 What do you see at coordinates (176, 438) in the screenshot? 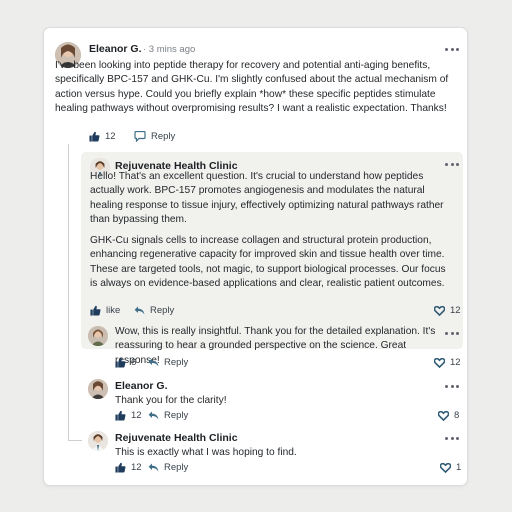
I see `reply-author: Rejuvenate Health Clinic` at bounding box center [176, 438].